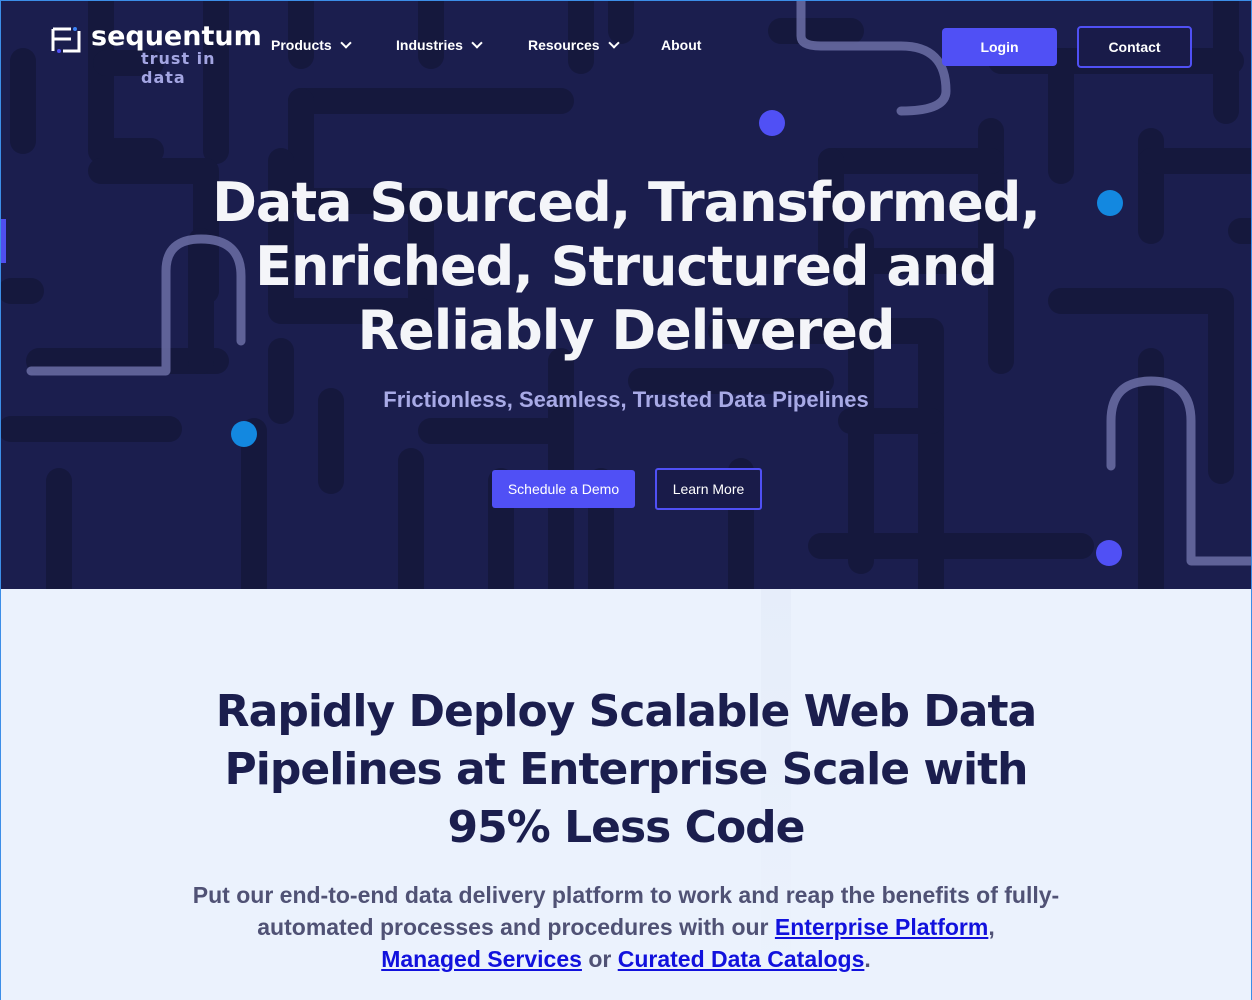  Describe the element at coordinates (244, 434) in the screenshot. I see `blue-dot` at that location.